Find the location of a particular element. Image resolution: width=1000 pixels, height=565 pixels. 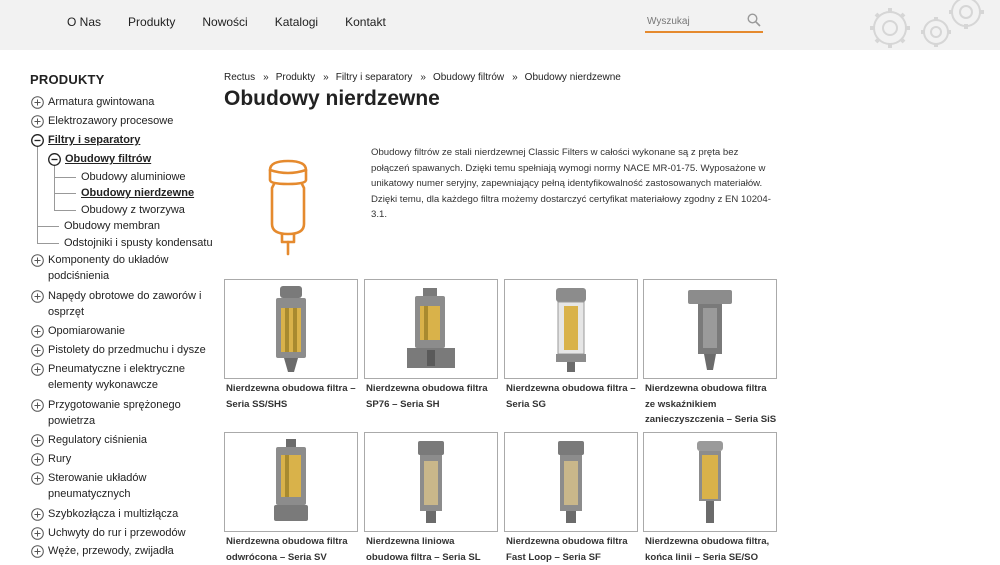

sidebar-item-label-line2: powietrza is located at coordinates (114, 421).